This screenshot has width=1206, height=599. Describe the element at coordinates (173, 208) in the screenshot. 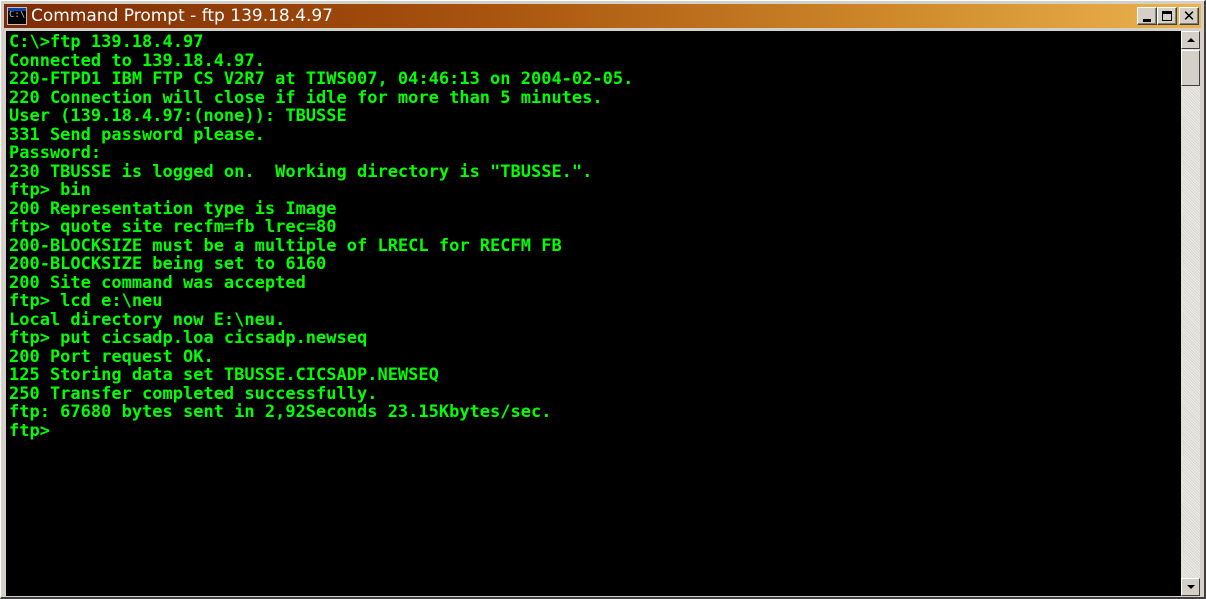

I see `console-line: 200 Representation type is Image` at that location.